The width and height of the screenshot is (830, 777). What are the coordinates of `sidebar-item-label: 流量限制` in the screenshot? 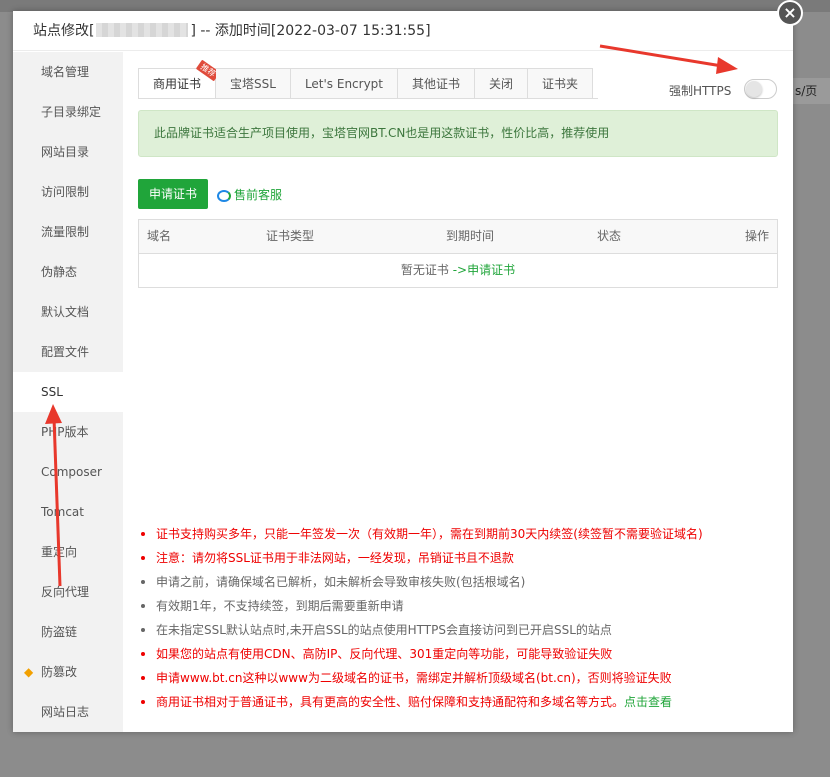 It's located at (65, 232).